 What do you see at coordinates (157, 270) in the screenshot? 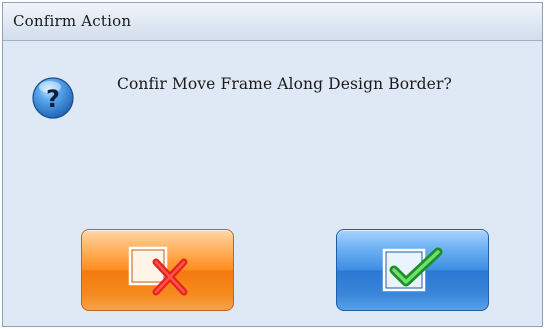
I see `cancel-button` at bounding box center [157, 270].